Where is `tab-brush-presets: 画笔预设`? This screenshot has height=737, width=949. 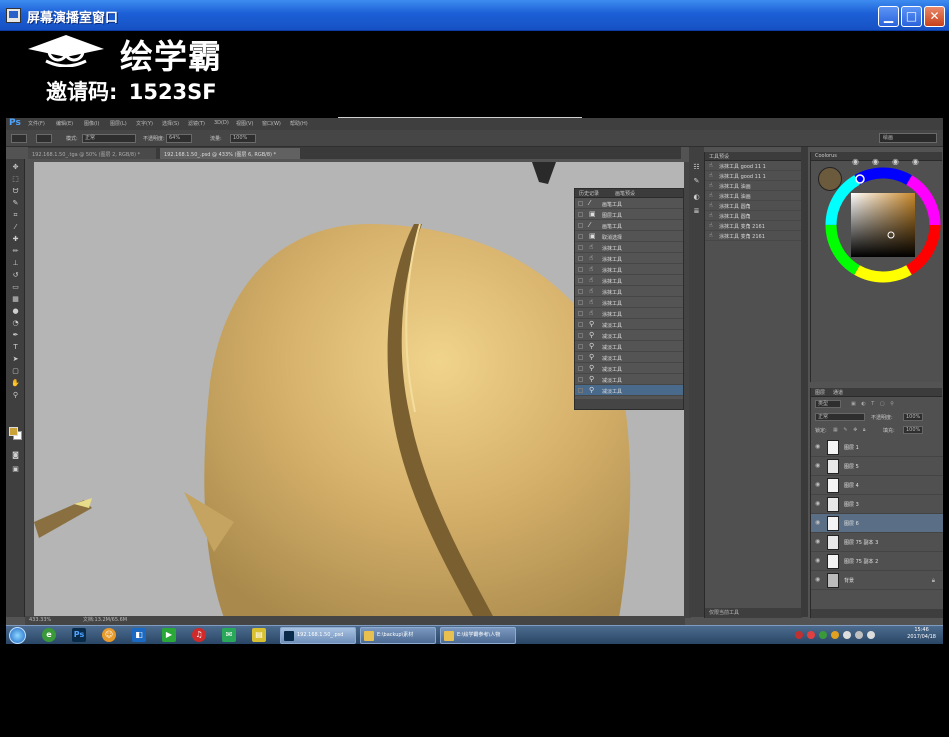
tab-brush-presets: 画笔预设 is located at coordinates (625, 193).